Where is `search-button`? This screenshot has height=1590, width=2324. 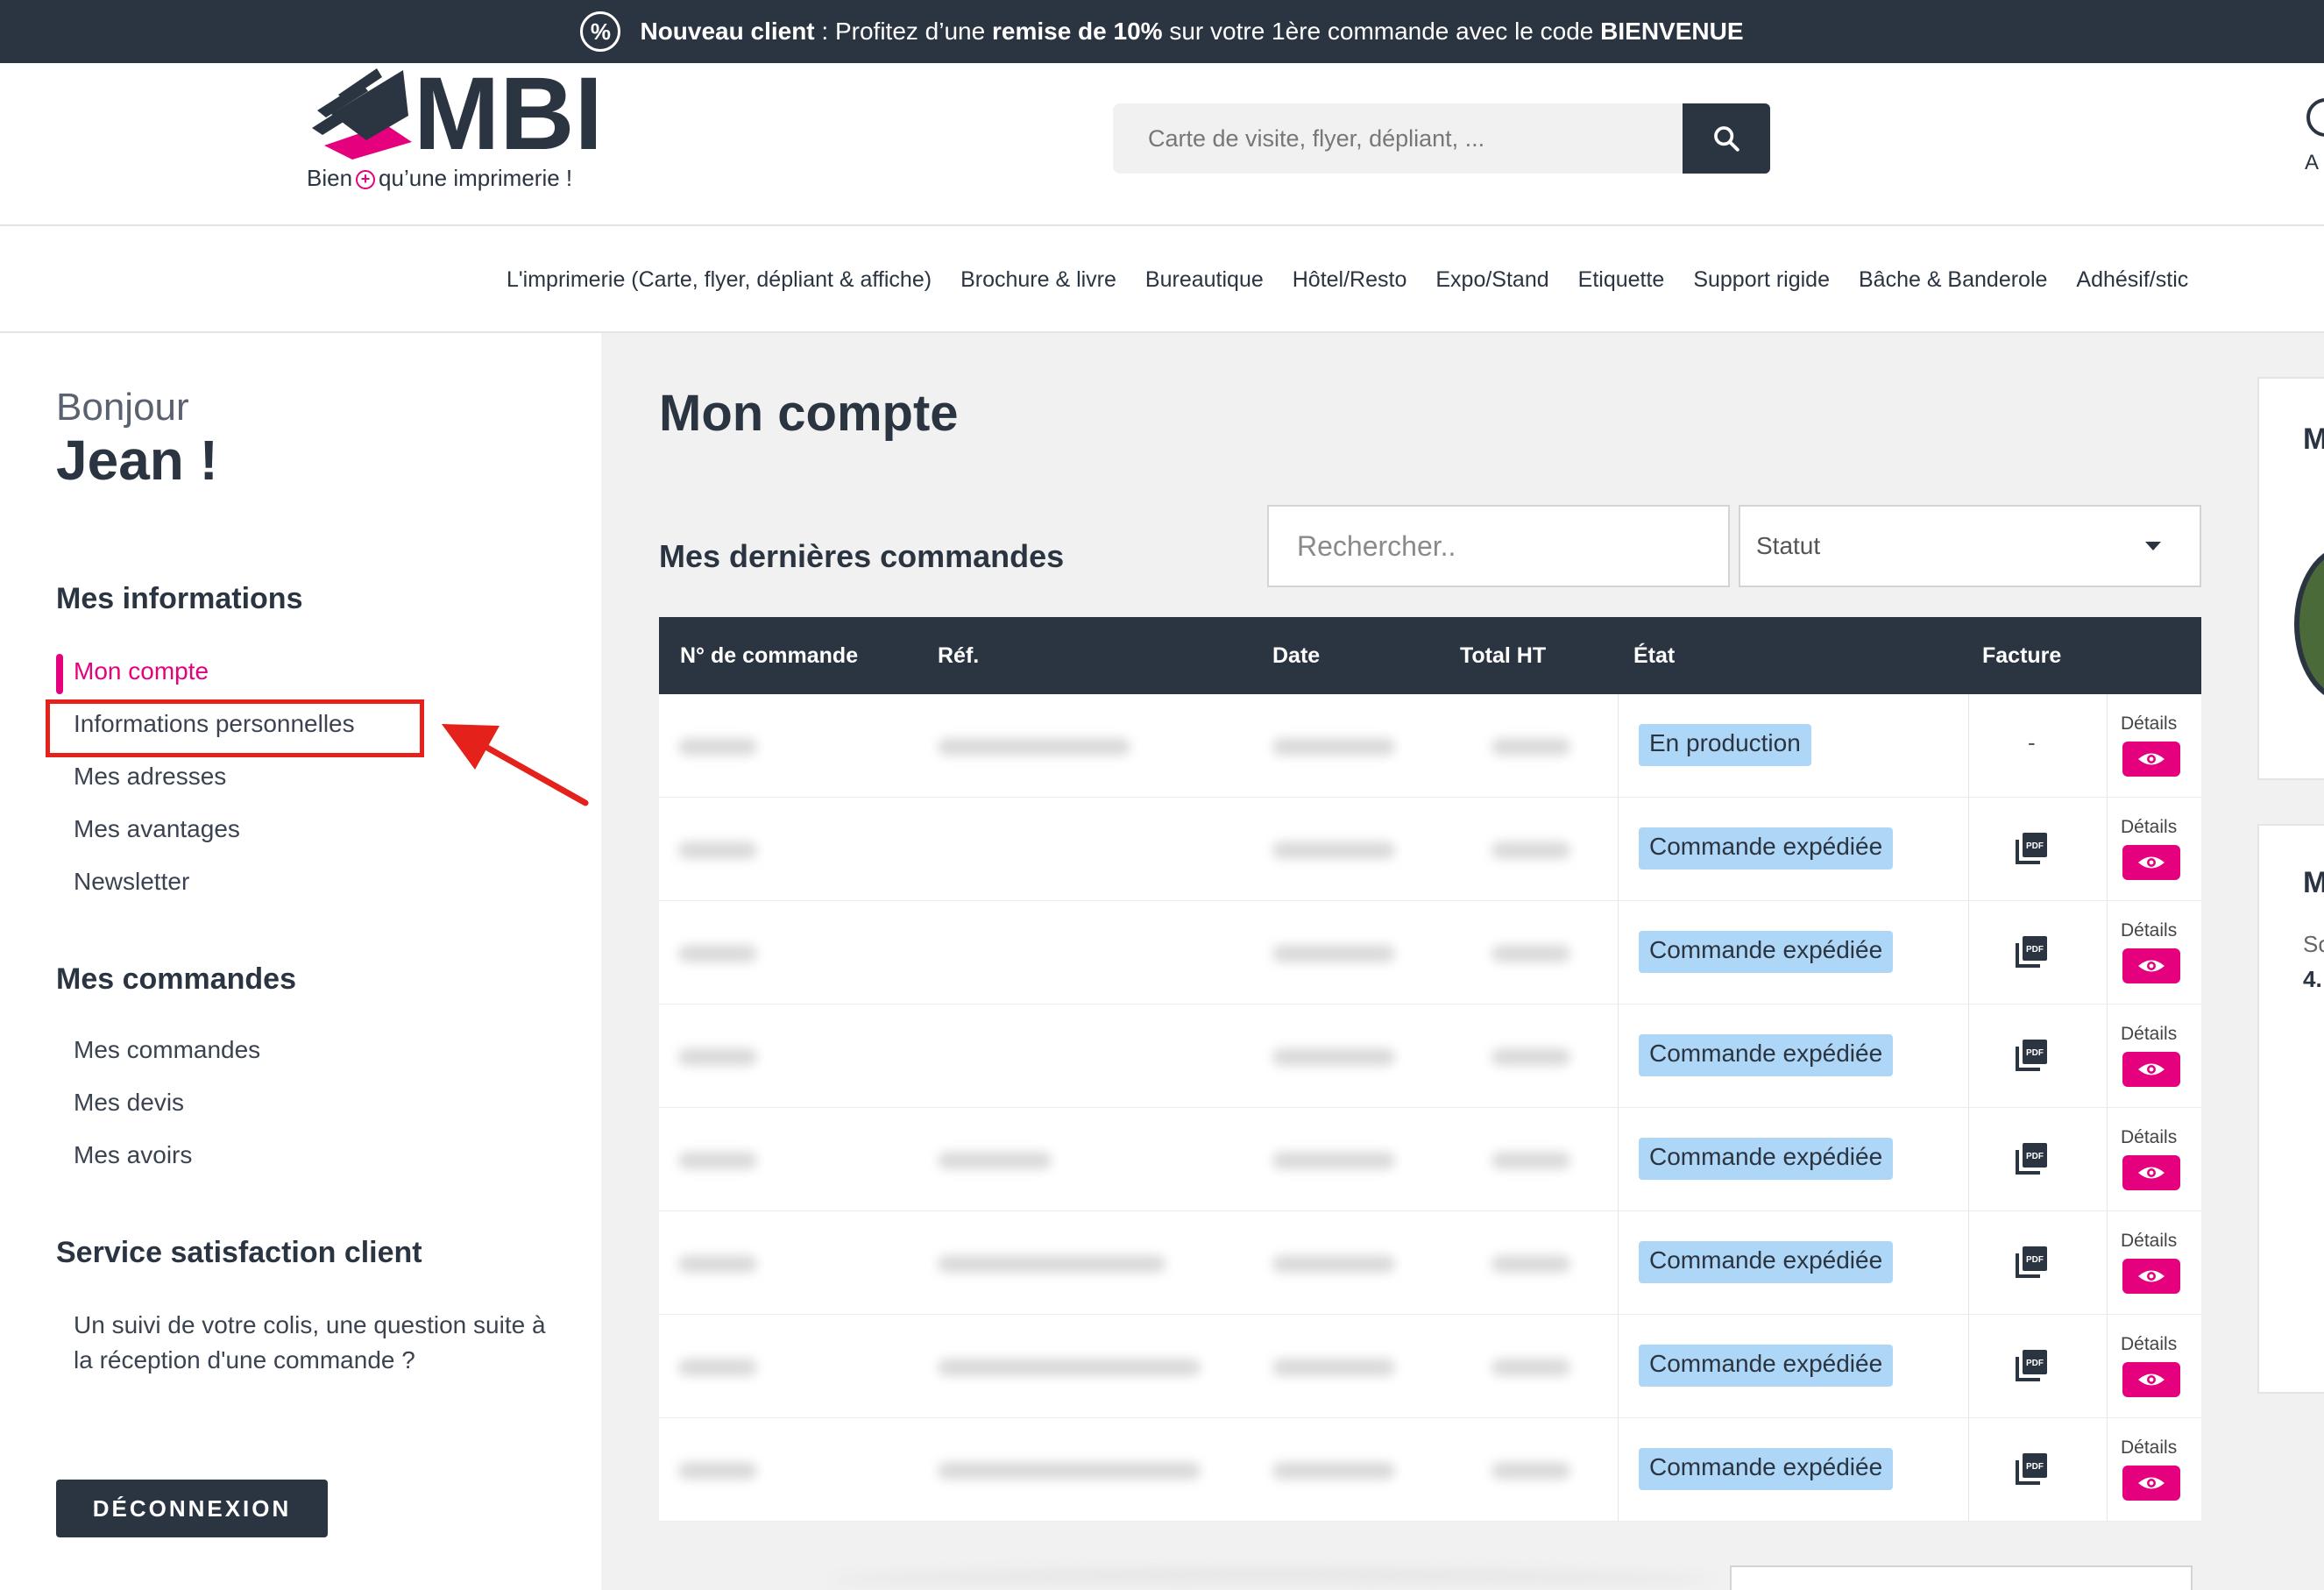
search-button is located at coordinates (1726, 138).